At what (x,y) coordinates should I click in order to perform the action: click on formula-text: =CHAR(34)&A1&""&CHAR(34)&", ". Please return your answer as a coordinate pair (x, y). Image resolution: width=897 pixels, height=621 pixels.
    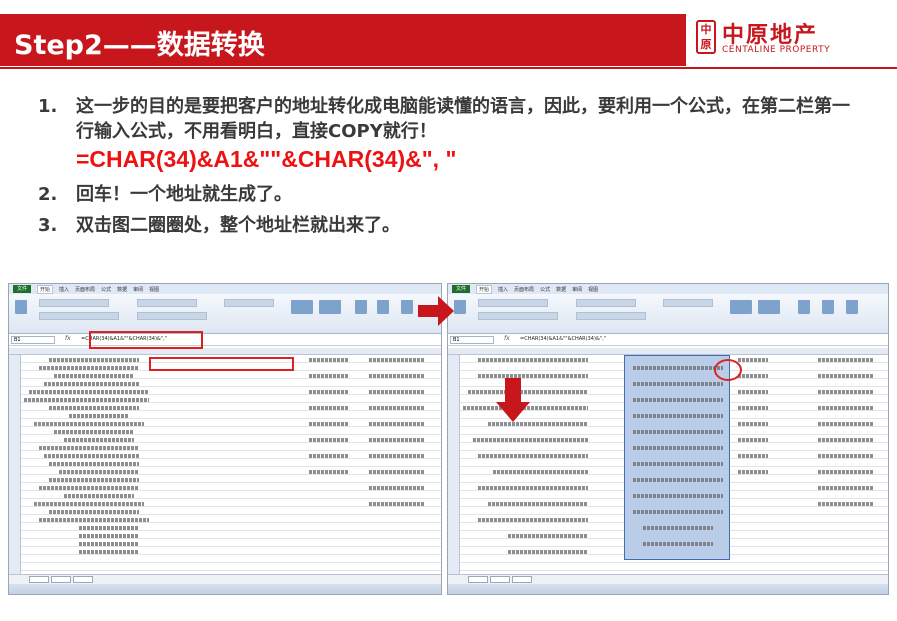
    Looking at the image, I should click on (266, 159).